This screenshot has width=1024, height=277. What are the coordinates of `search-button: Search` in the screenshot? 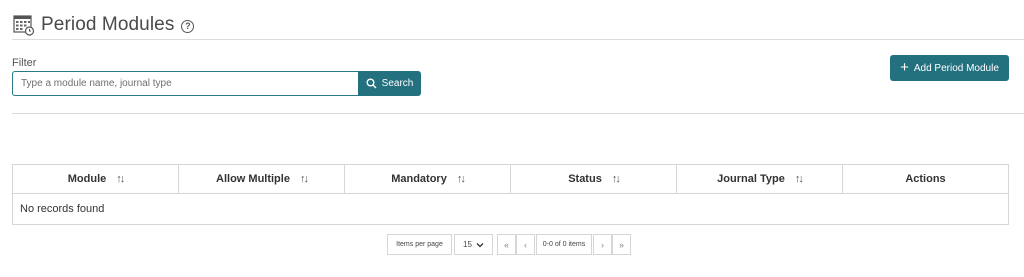 It's located at (389, 83).